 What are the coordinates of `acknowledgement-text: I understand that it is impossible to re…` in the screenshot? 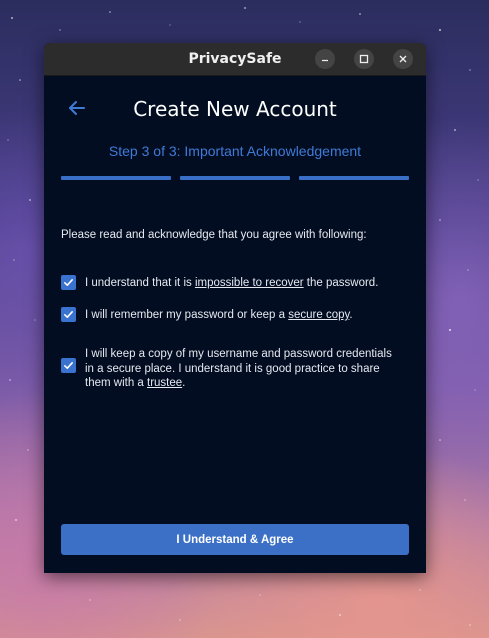 It's located at (244, 283).